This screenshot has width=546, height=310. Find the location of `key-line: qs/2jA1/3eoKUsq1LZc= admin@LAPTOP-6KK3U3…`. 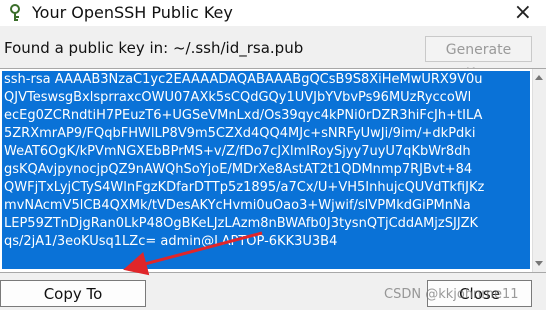

key-line: qs/2jA1/3eoKUsq1LZc= admin@LAPTOP-6KK3U3… is located at coordinates (171, 241).